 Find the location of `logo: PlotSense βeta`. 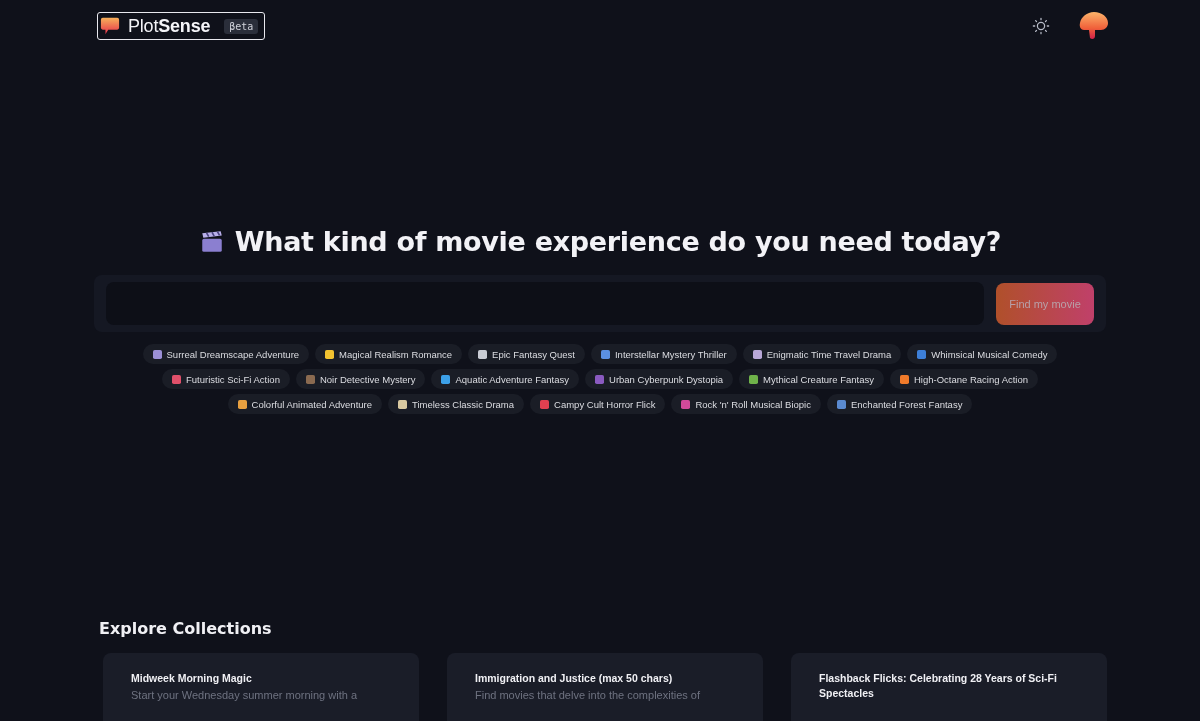

logo: PlotSense βeta is located at coordinates (181, 26).